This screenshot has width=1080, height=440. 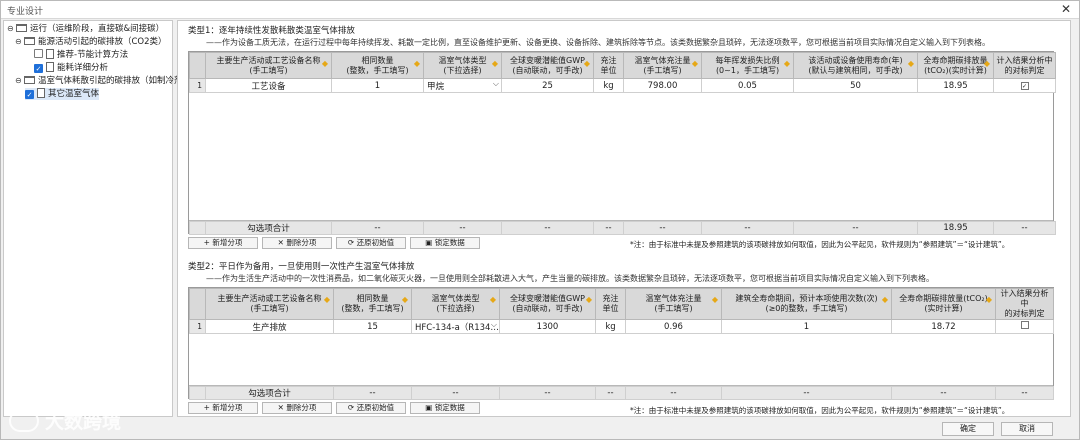 What do you see at coordinates (747, 85) in the screenshot?
I see `rate-cell: 0.05` at bounding box center [747, 85].